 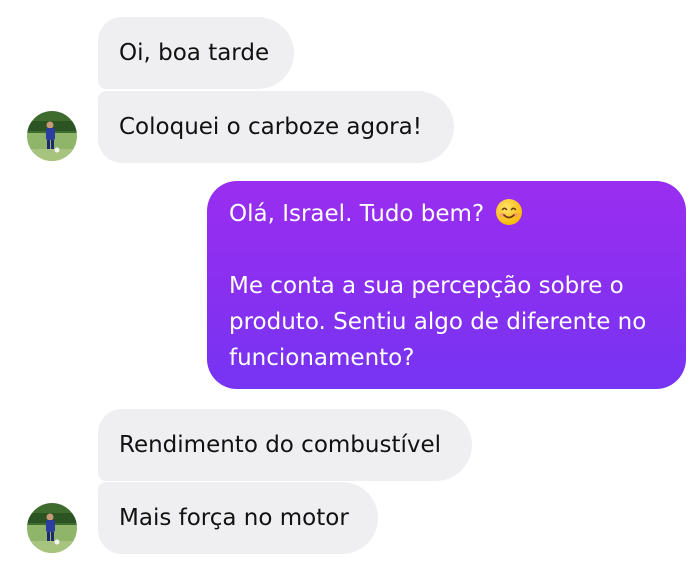 What do you see at coordinates (357, 214) in the screenshot?
I see `message-text: Olá, Israel. Tudo bem?` at bounding box center [357, 214].